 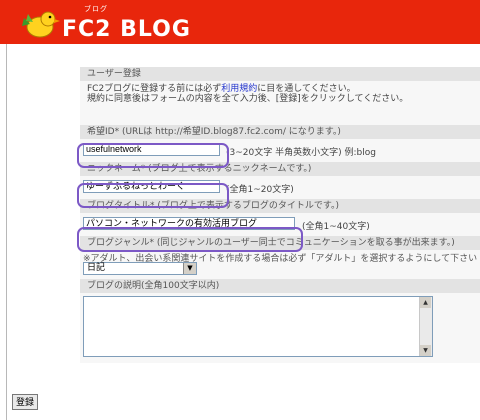 What do you see at coordinates (153, 195) in the screenshot?
I see `nickname-highlight` at bounding box center [153, 195].